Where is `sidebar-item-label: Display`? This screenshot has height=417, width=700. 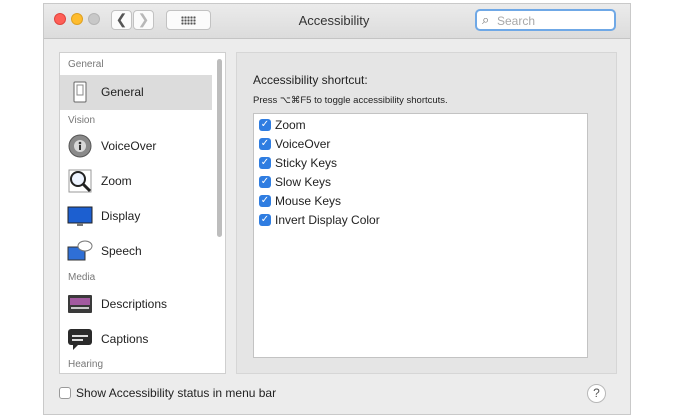
sidebar-item-label: Display is located at coordinates (121, 216).